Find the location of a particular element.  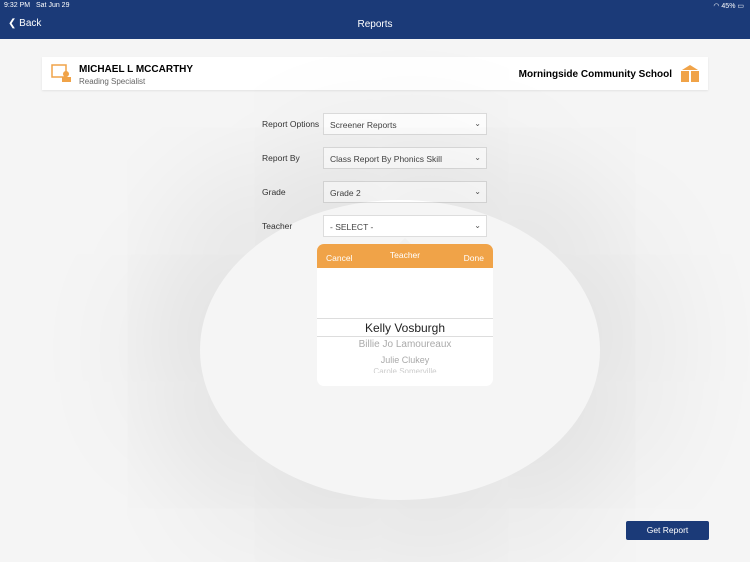

picker-option-selected: Kelly Vosburgh is located at coordinates (405, 328).